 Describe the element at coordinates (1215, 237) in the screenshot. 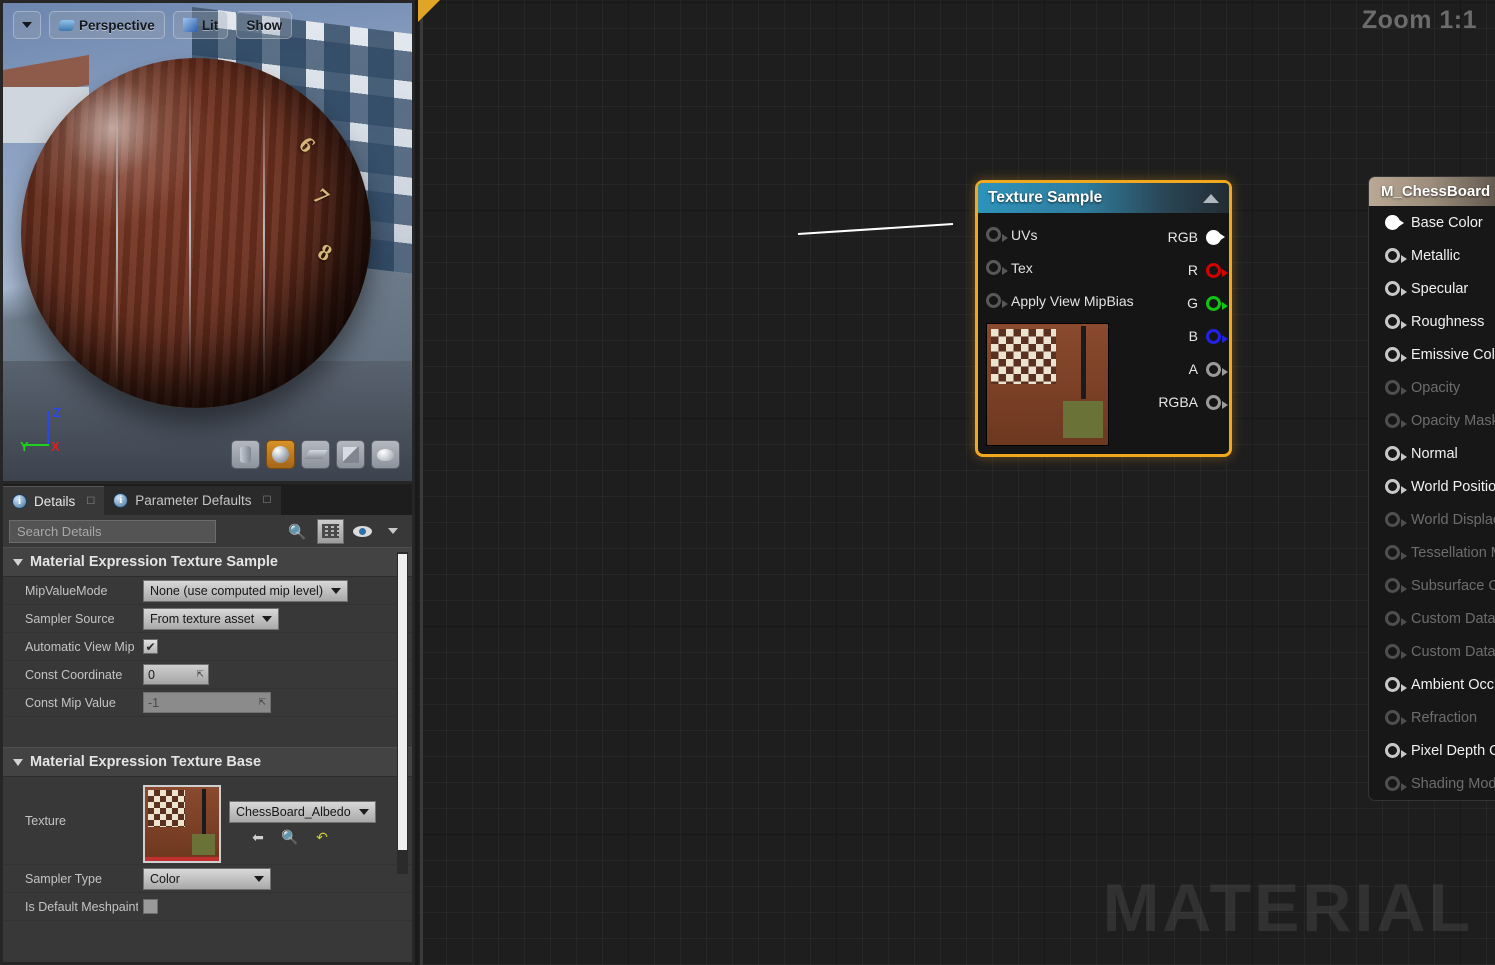

I see `pin-rgb` at that location.